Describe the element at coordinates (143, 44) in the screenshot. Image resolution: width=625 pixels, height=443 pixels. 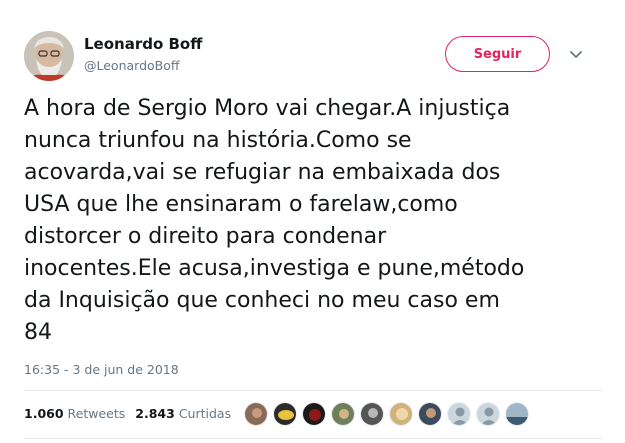
I see `display-name: Leonardo Boff` at that location.